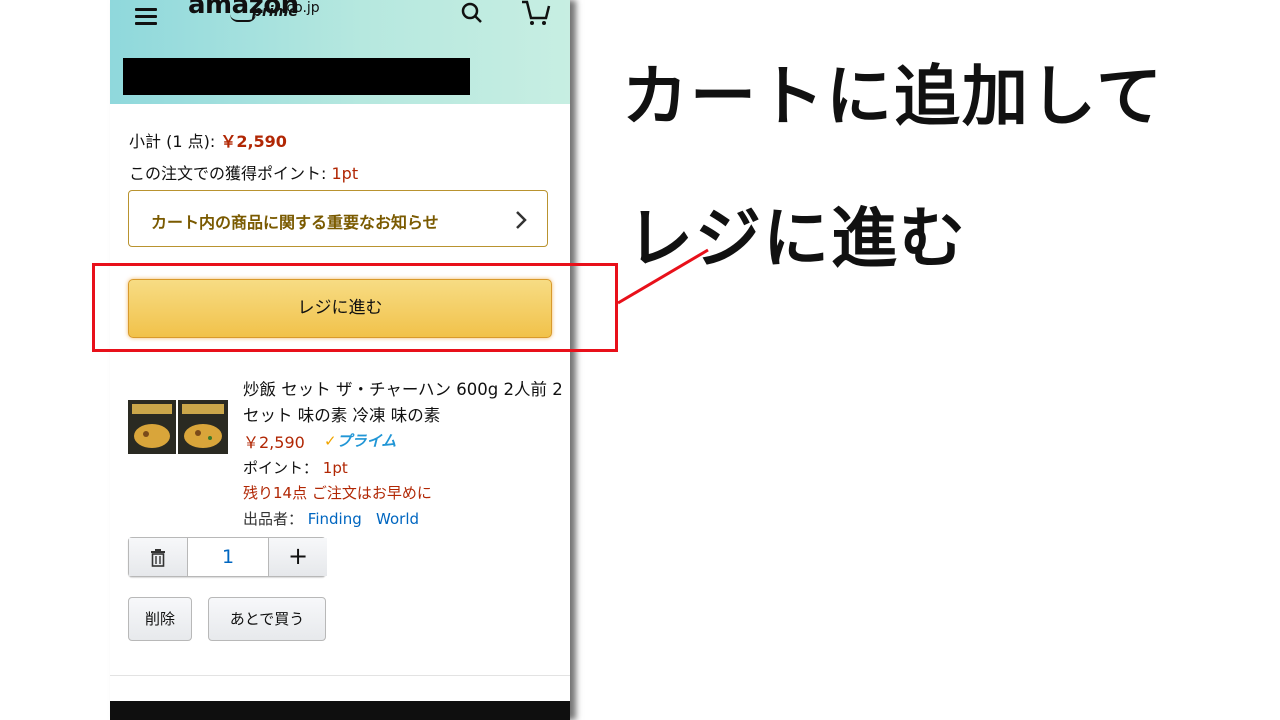  What do you see at coordinates (472, 14) in the screenshot?
I see `search-icon` at bounding box center [472, 14].